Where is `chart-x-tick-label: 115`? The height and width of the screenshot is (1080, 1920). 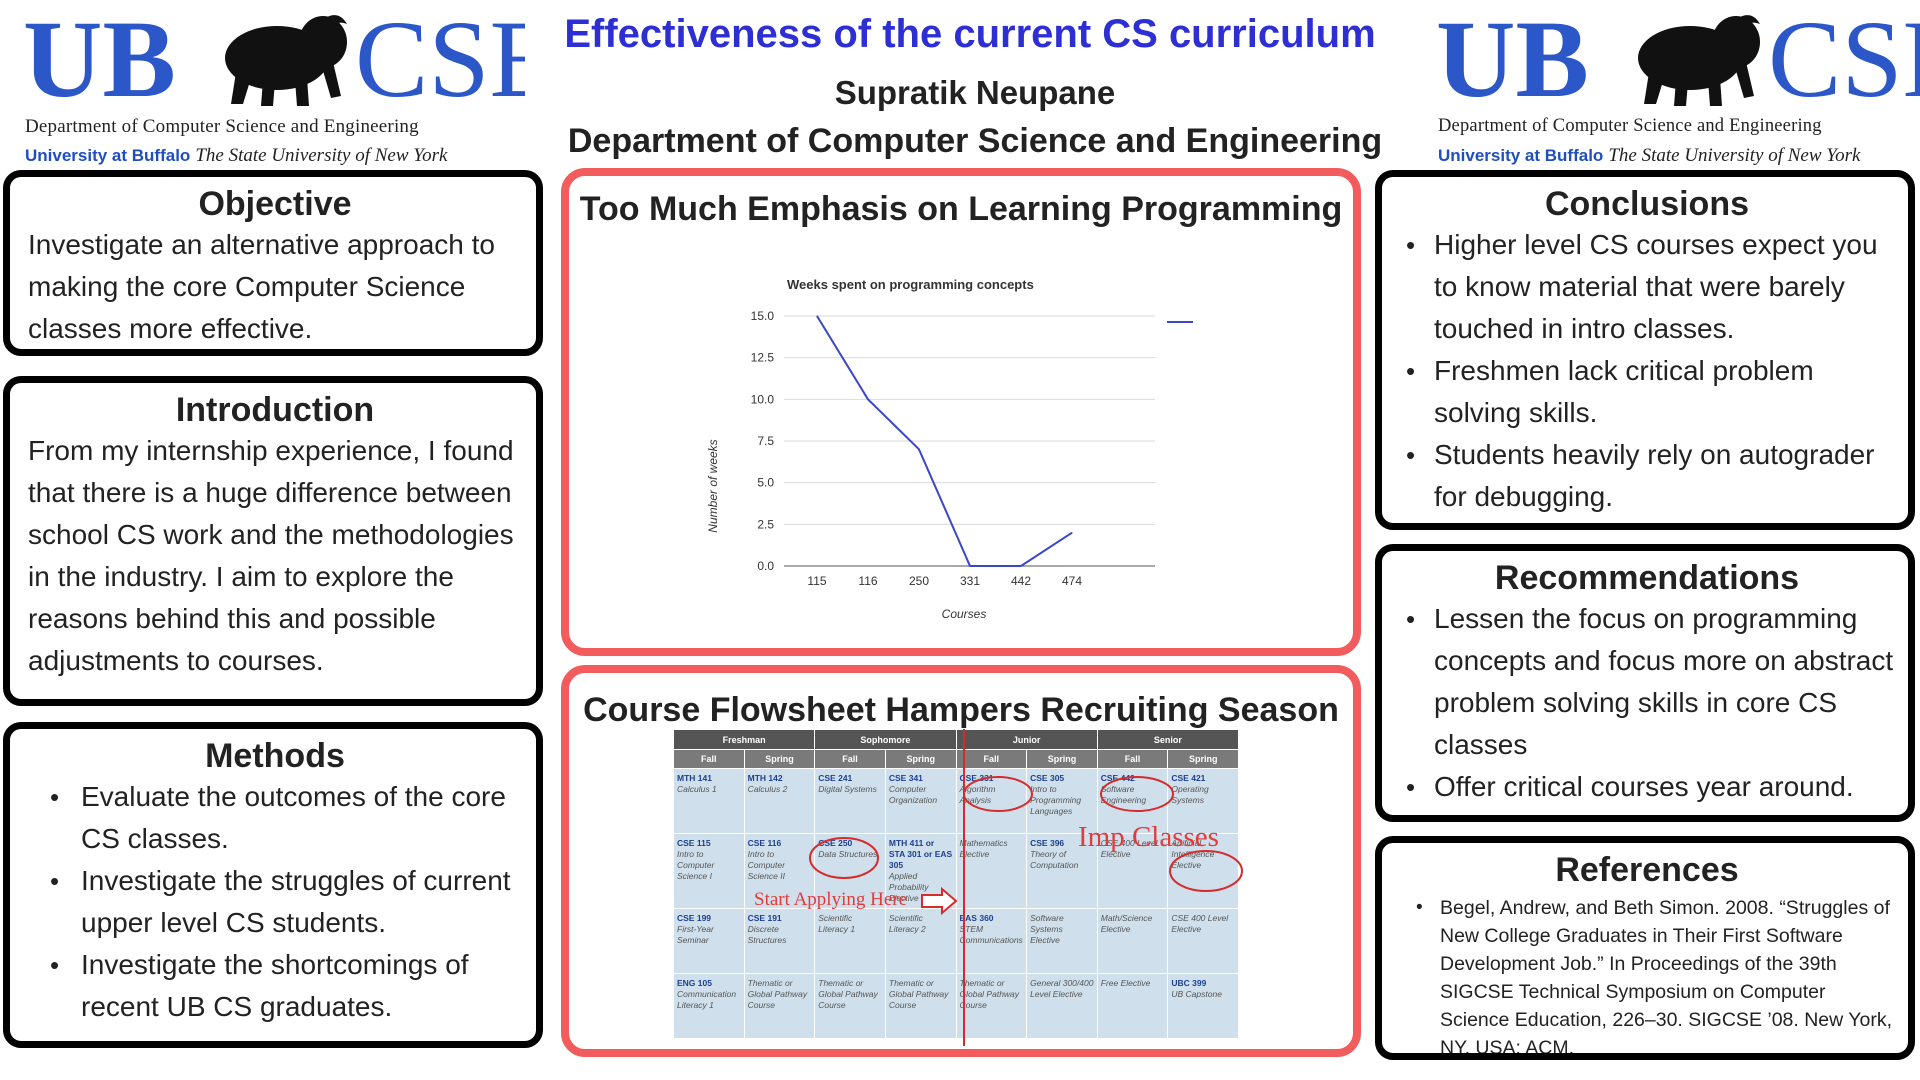 chart-x-tick-label: 115 is located at coordinates (816, 581).